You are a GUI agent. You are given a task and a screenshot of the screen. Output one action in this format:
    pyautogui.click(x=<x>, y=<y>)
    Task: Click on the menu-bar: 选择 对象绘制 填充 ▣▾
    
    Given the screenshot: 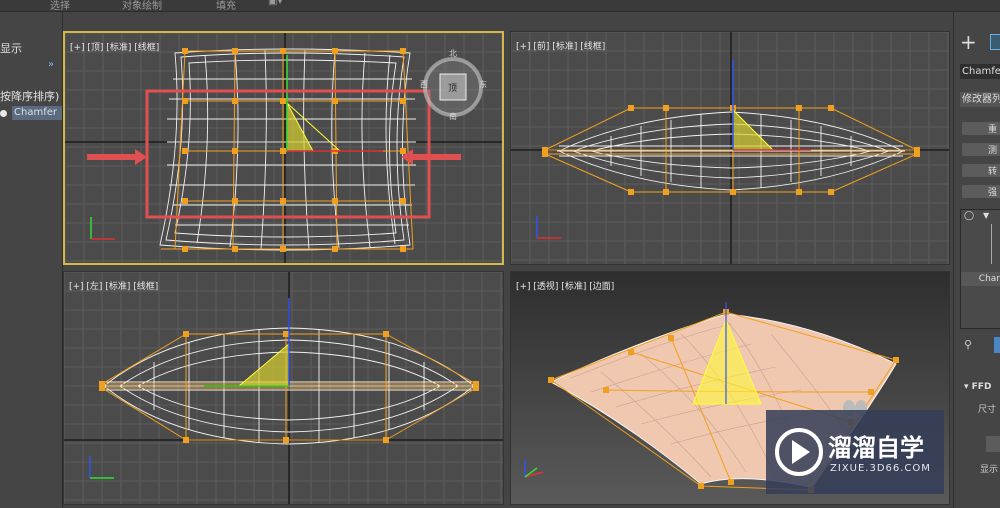 What is the action you would take?
    pyautogui.click(x=500, y=6)
    